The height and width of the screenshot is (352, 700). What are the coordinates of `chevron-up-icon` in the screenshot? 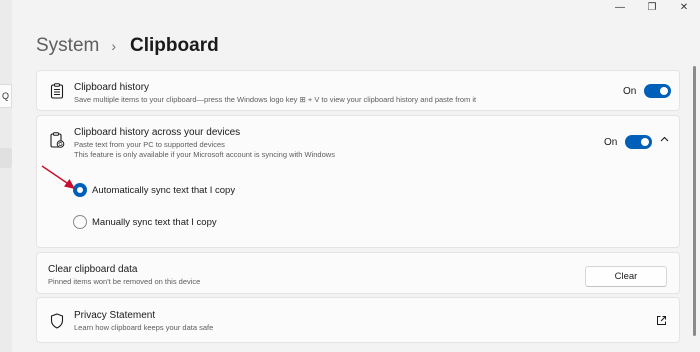 It's located at (664, 141).